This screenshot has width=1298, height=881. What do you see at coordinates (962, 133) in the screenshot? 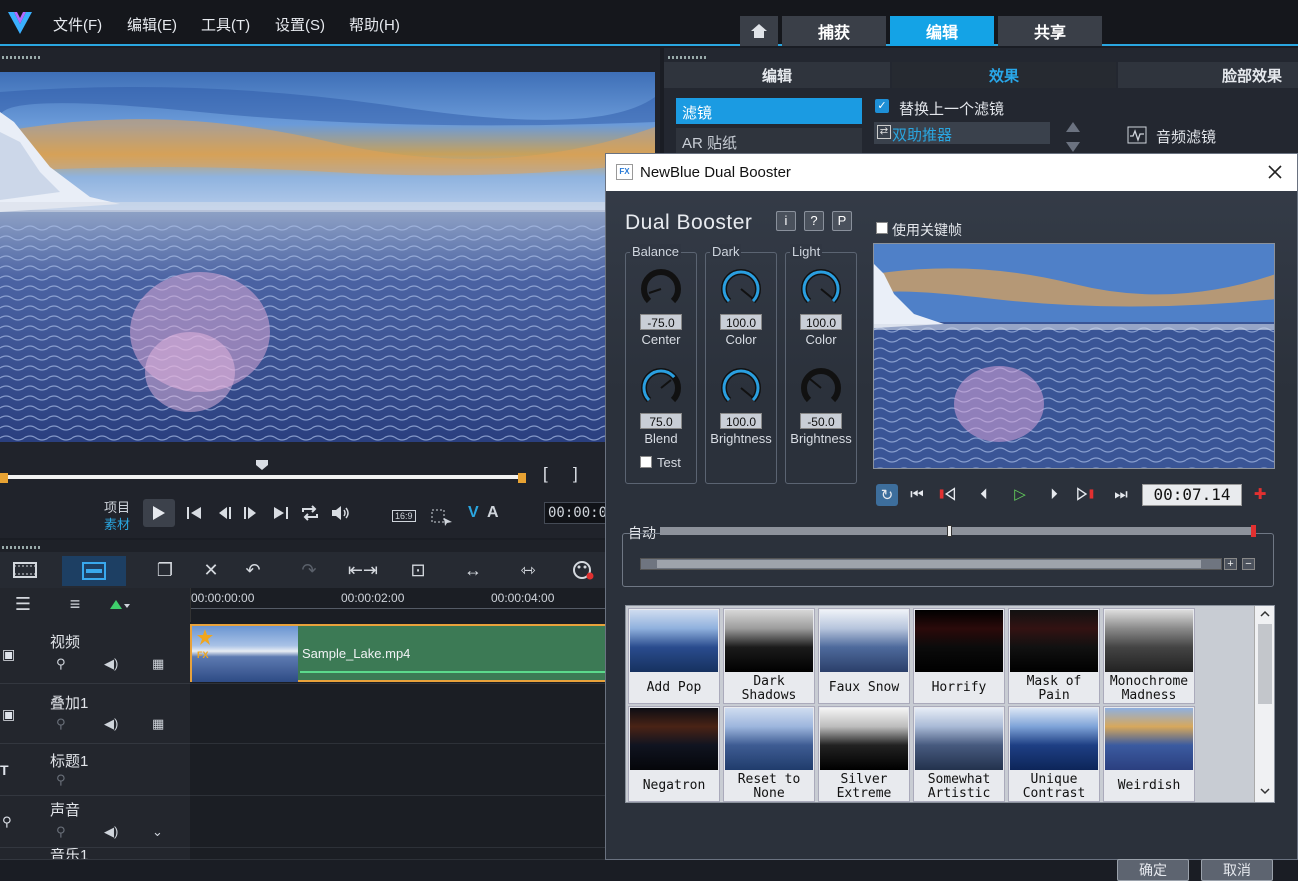
I see `filter-list-item: ⇄ 双助推器` at bounding box center [962, 133].